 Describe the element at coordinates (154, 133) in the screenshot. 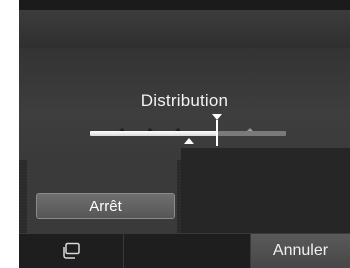

I see `slider-track-filled` at that location.